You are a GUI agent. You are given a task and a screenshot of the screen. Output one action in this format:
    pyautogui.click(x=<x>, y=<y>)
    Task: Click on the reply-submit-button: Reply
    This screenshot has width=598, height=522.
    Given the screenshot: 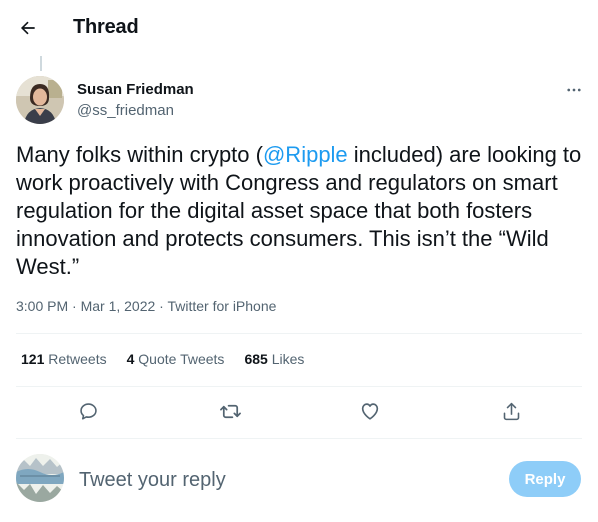 What is the action you would take?
    pyautogui.click(x=545, y=479)
    